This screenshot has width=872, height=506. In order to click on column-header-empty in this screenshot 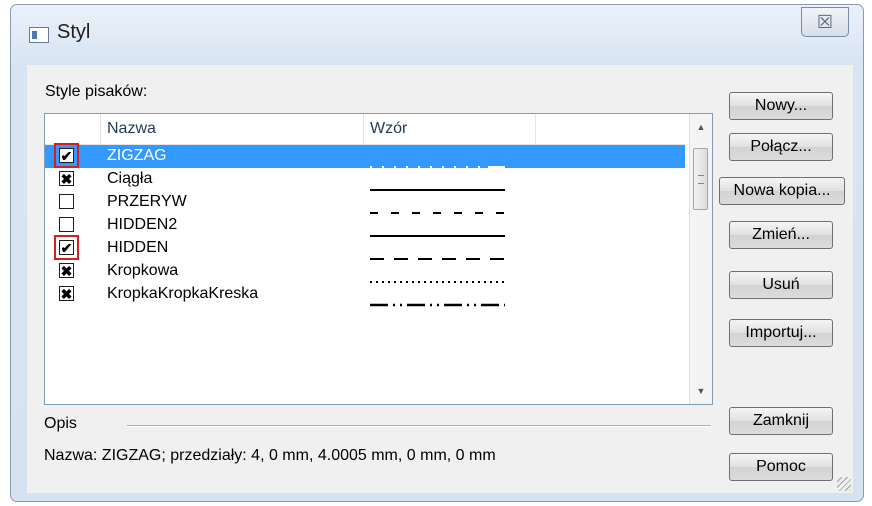, I will do `click(610, 129)`.